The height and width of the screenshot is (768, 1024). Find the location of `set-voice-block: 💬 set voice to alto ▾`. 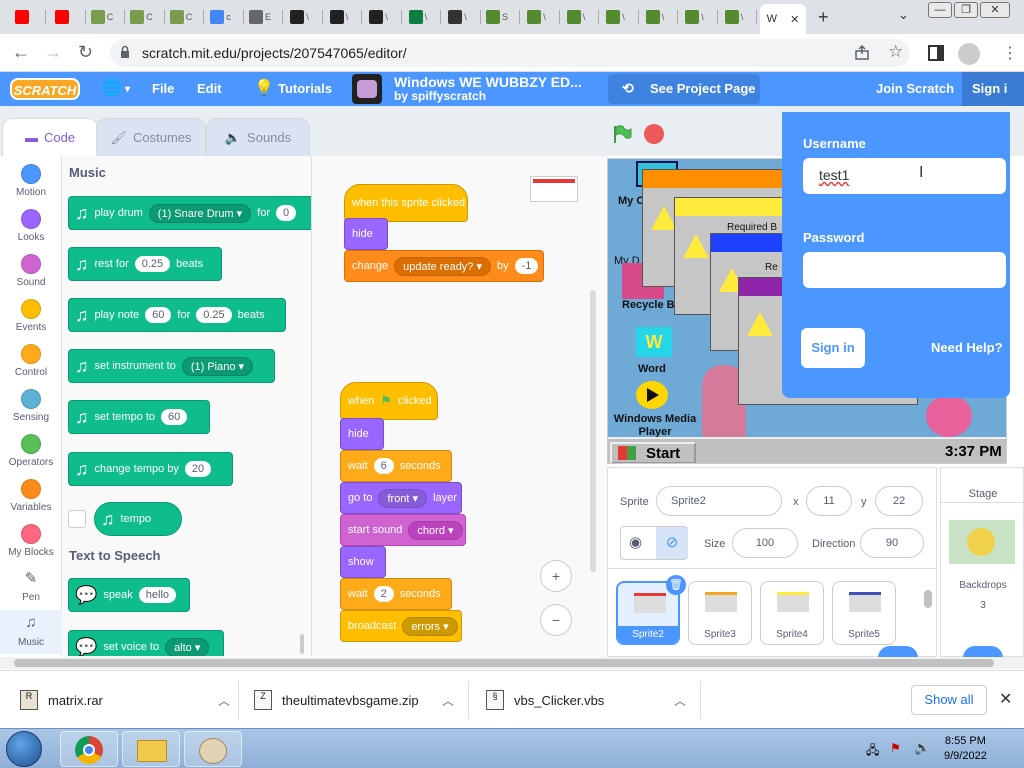

set-voice-block: 💬 set voice to alto ▾ is located at coordinates (146, 643).